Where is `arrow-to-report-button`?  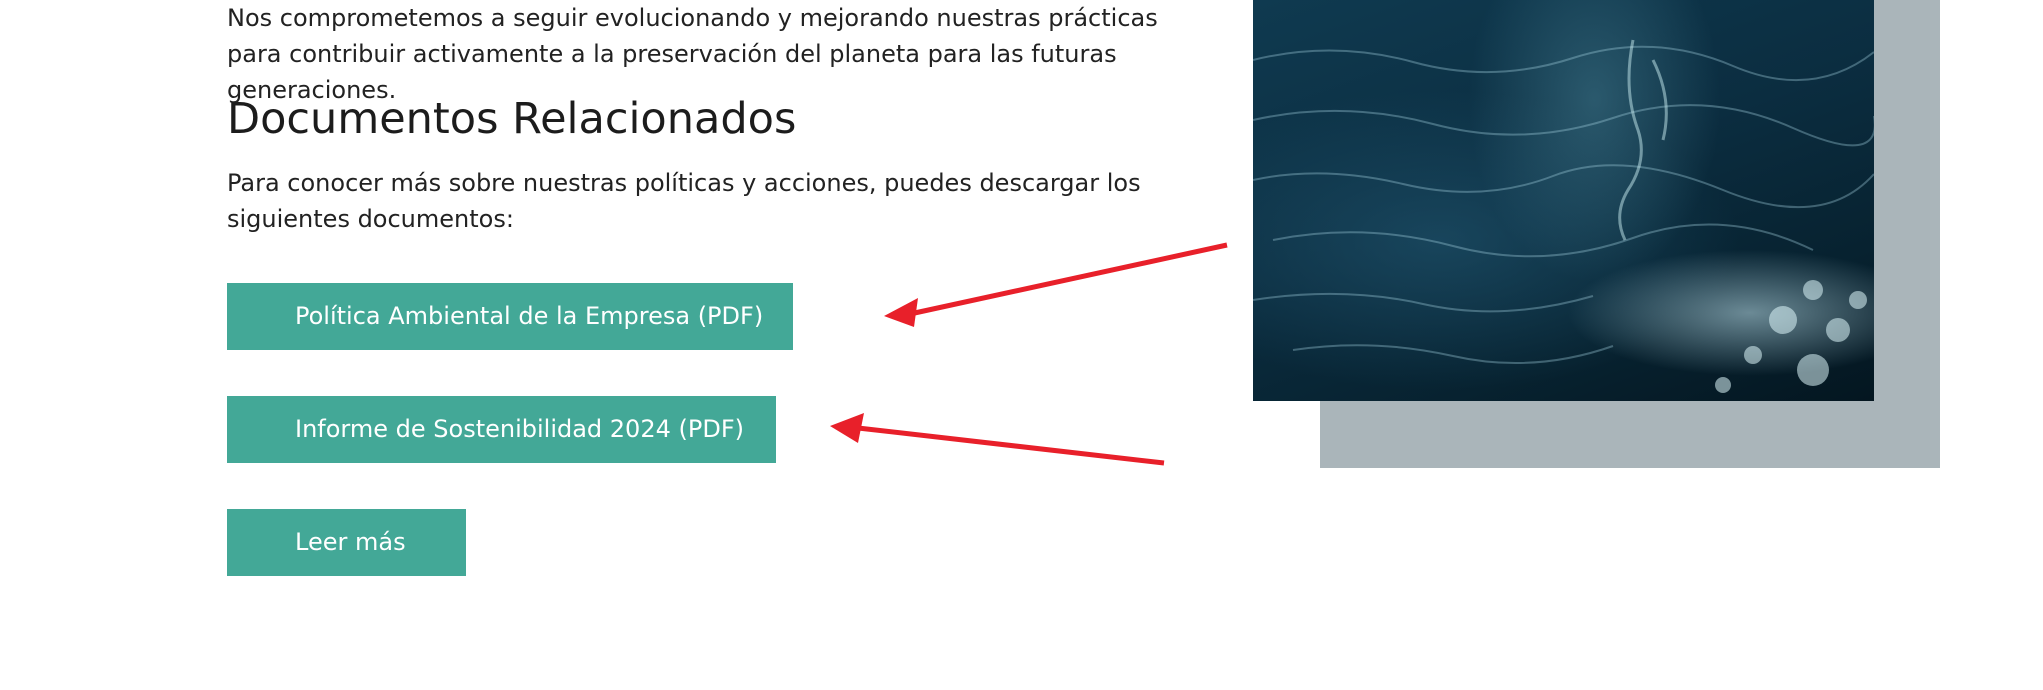
arrow-to-report-button is located at coordinates (997, 439).